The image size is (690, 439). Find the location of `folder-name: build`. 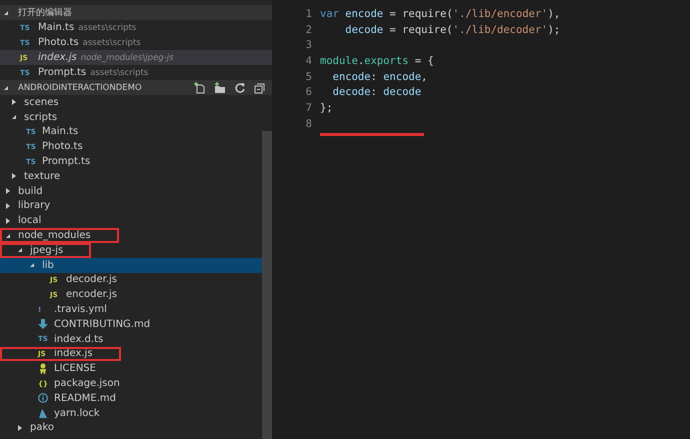

folder-name: build is located at coordinates (30, 191).